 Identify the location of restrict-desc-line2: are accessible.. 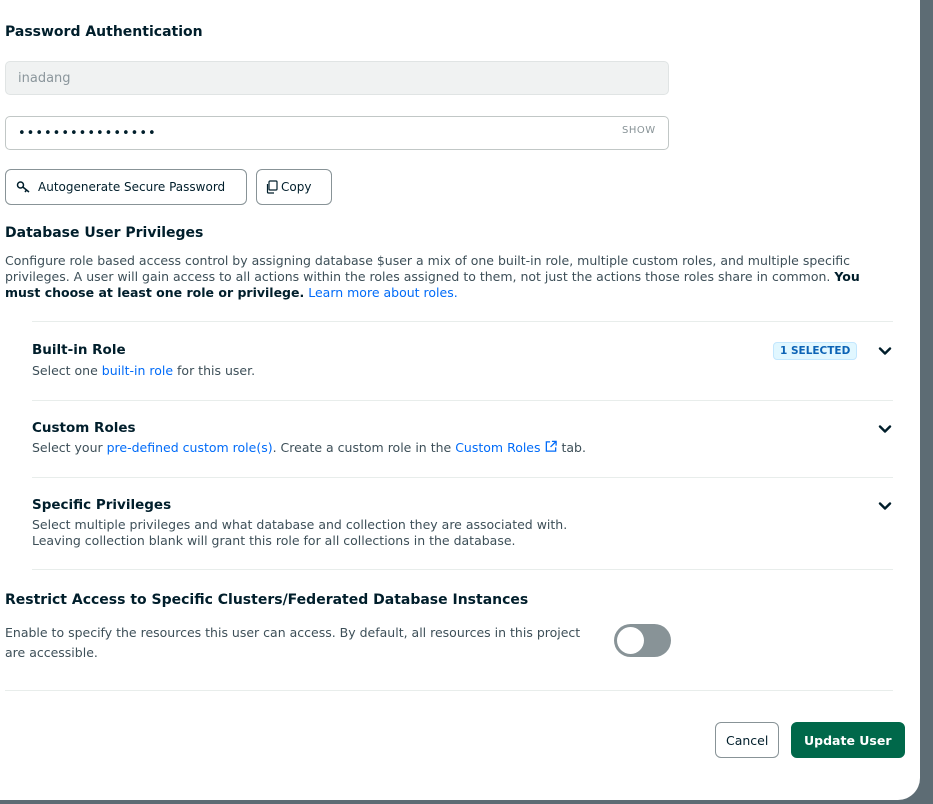
(51, 652).